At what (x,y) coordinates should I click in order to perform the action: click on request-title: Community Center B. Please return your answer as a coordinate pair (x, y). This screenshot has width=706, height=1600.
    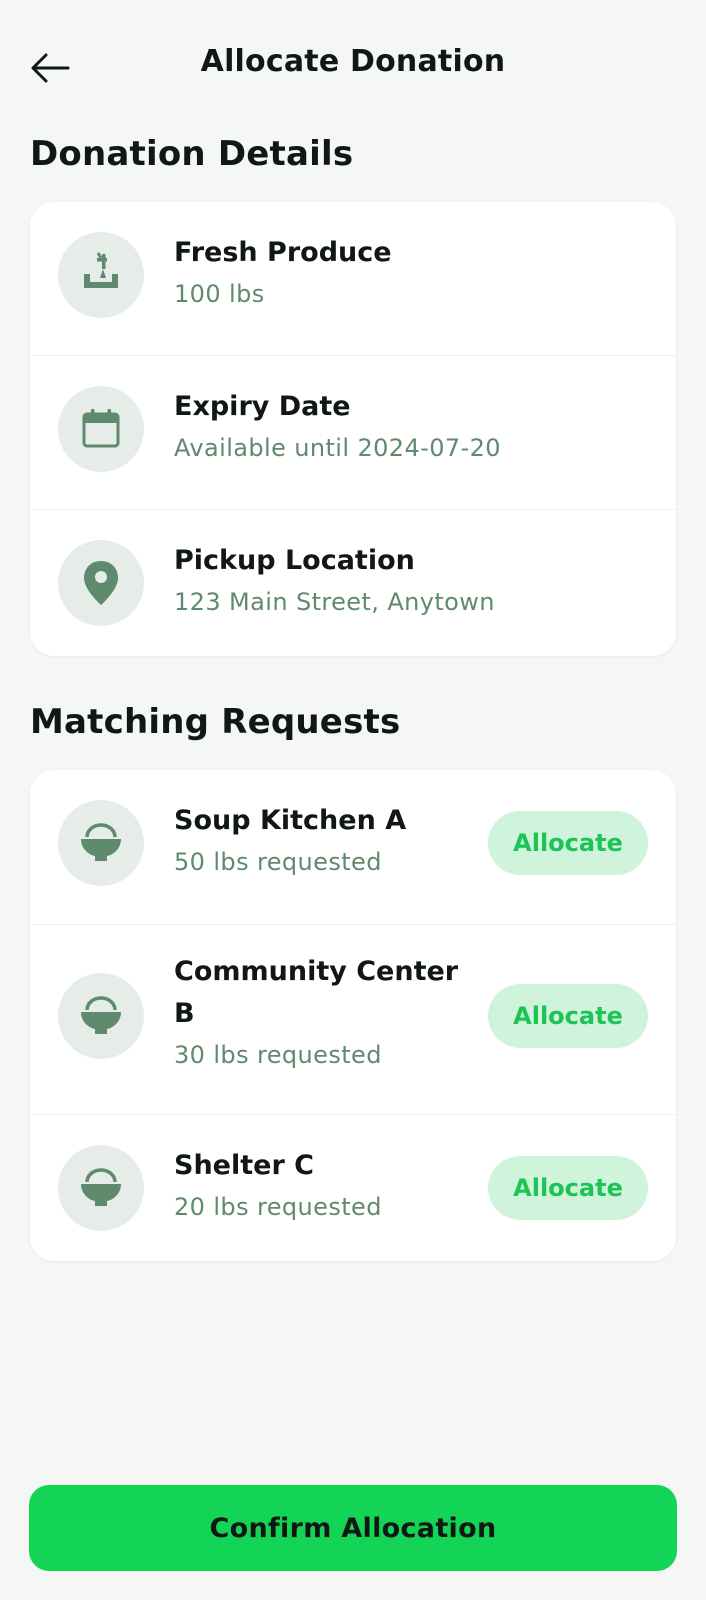
    Looking at the image, I should click on (316, 992).